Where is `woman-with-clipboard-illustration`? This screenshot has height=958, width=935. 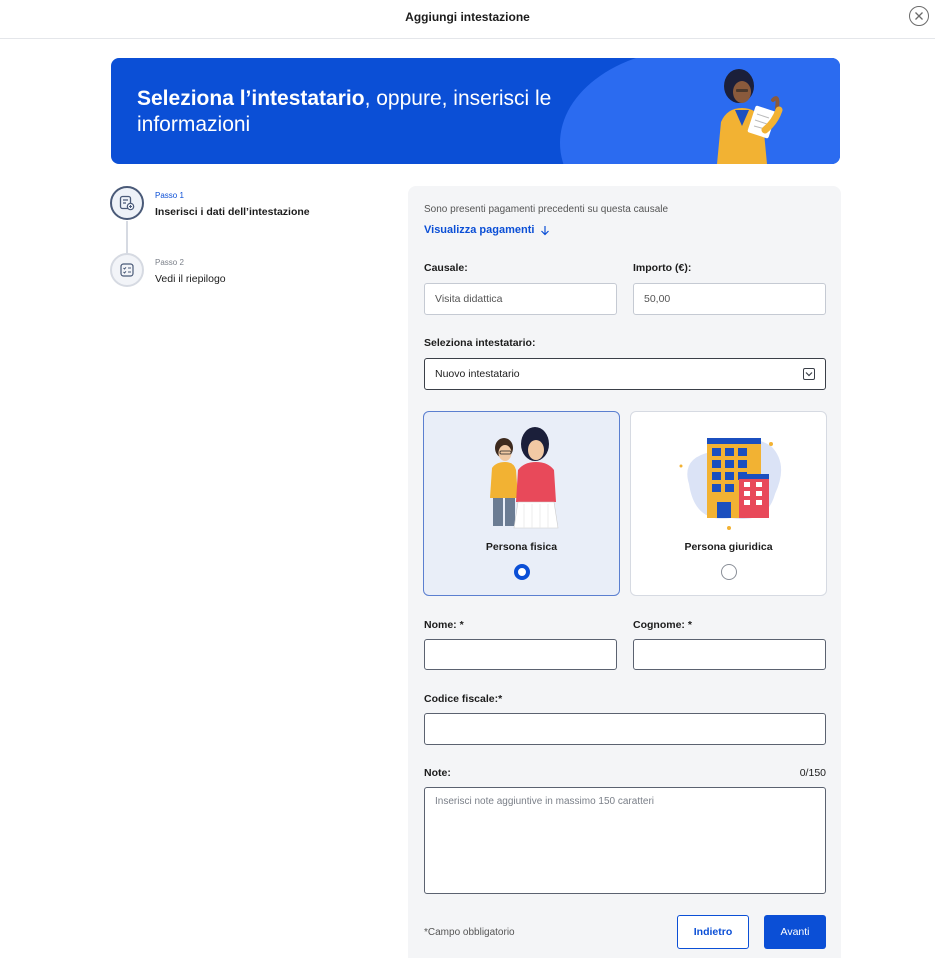
woman-with-clipboard-illustration is located at coordinates (750, 116).